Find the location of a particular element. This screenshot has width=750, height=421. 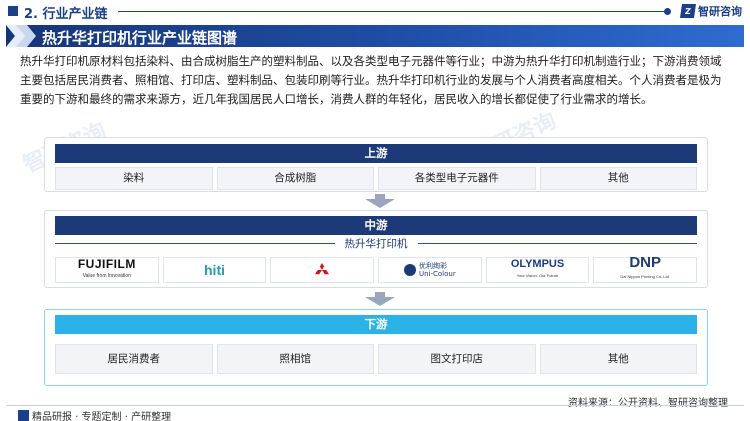

section-header: 2. 行业产业链 Z 智研咨询 is located at coordinates (375, 12).